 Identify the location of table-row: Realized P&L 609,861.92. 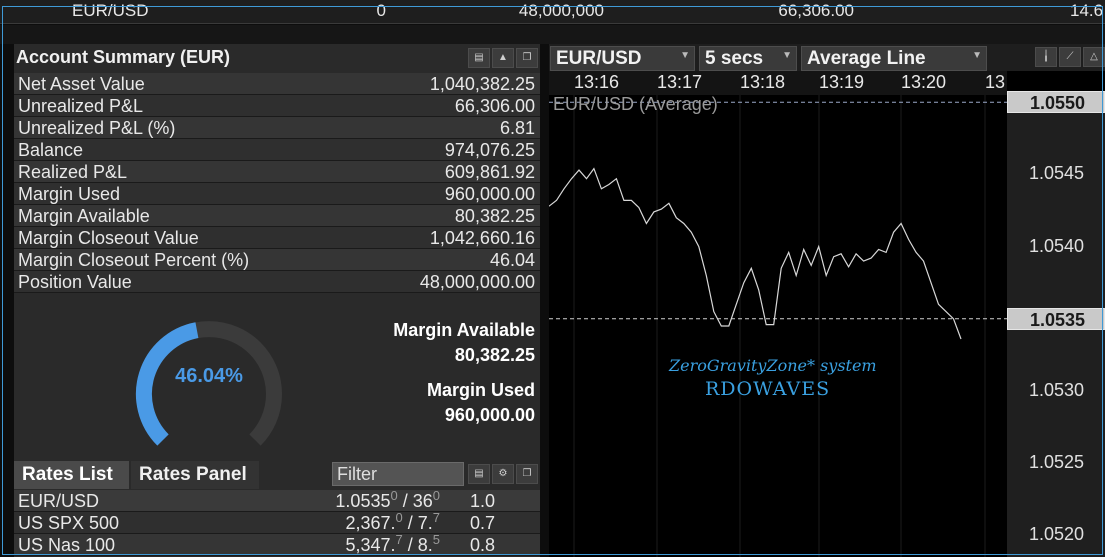
(277, 172).